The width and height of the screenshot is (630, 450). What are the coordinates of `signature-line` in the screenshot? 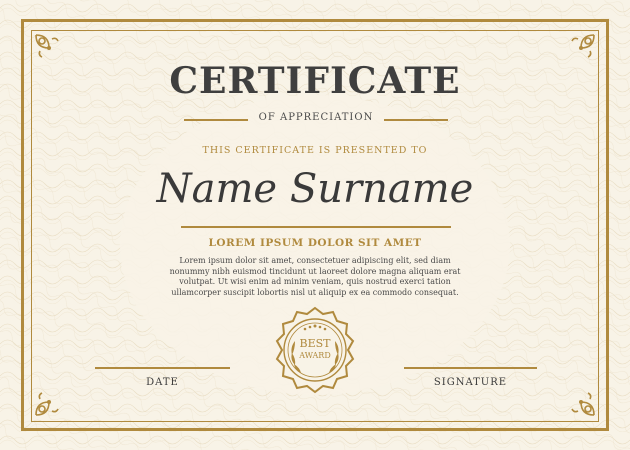 It's located at (470, 368).